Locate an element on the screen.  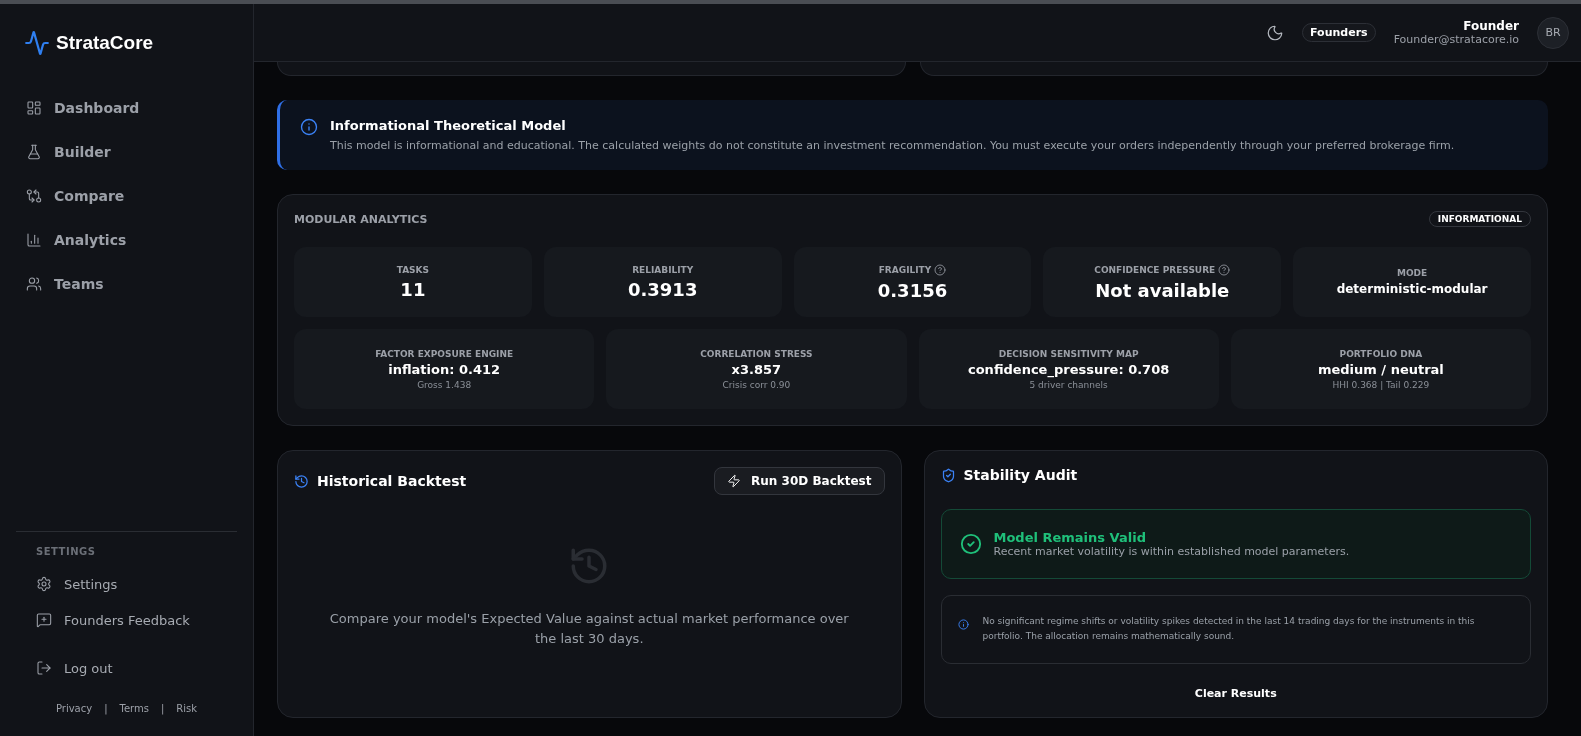
history-icon is located at coordinates (301, 481).